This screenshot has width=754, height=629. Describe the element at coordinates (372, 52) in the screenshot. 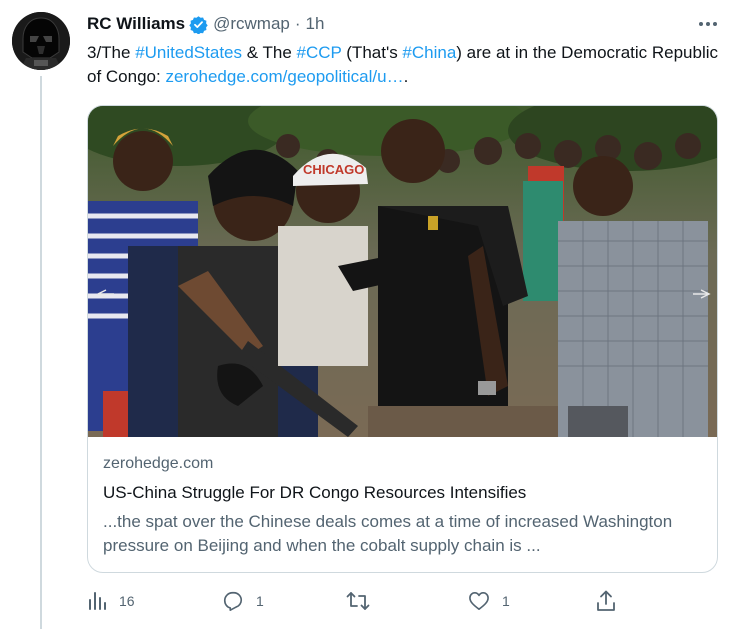

I see `tweet-text-mid2: (That's` at that location.